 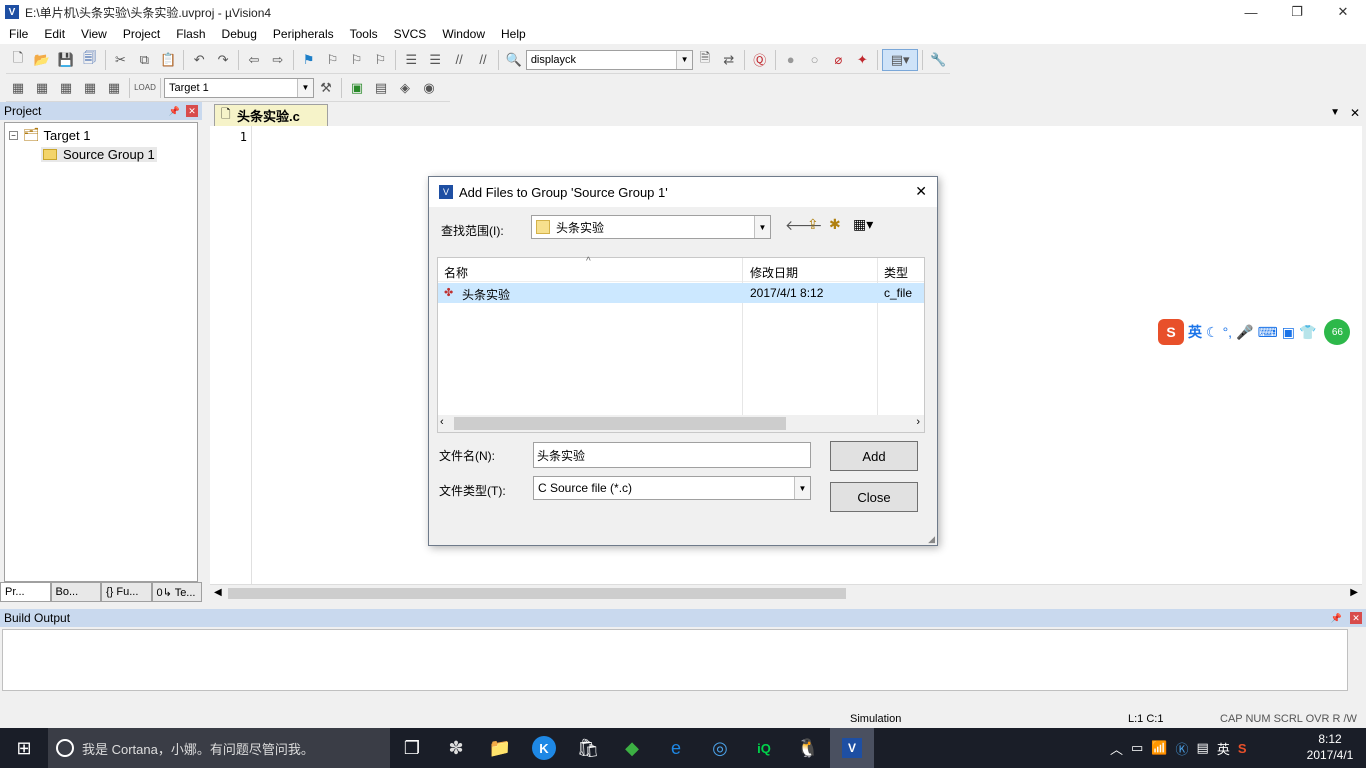 I want to click on restore-button: ❐, so click(x=1297, y=12).